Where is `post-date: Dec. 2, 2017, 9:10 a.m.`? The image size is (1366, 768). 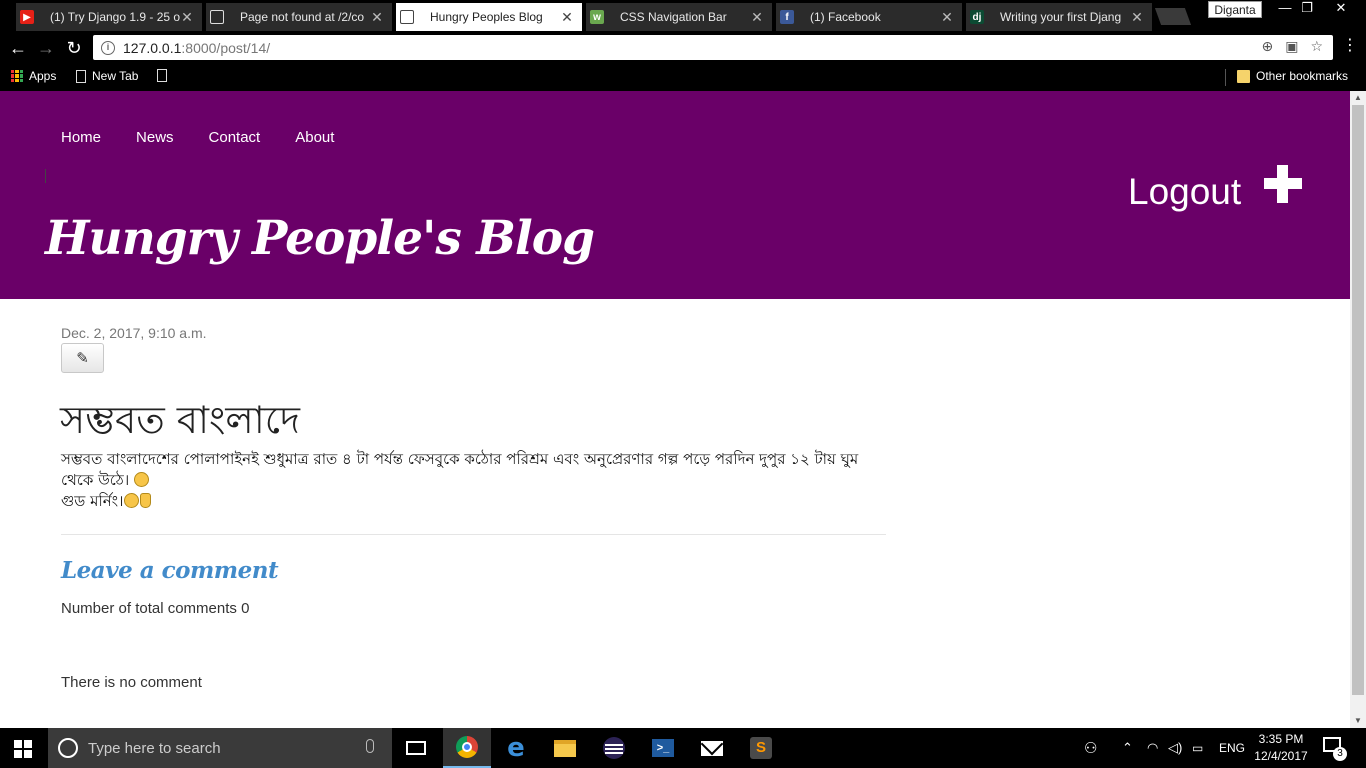 post-date: Dec. 2, 2017, 9:10 a.m. is located at coordinates (134, 333).